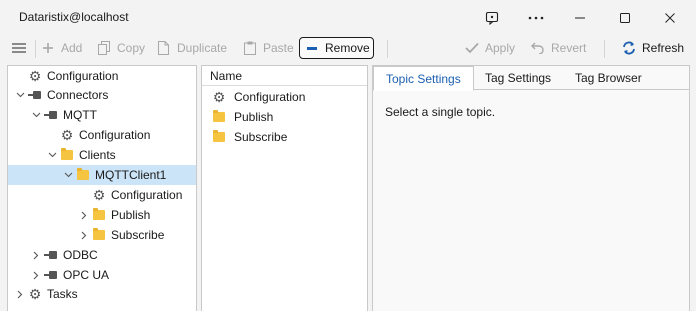  Describe the element at coordinates (625, 17) in the screenshot. I see `maximize-icon` at that location.